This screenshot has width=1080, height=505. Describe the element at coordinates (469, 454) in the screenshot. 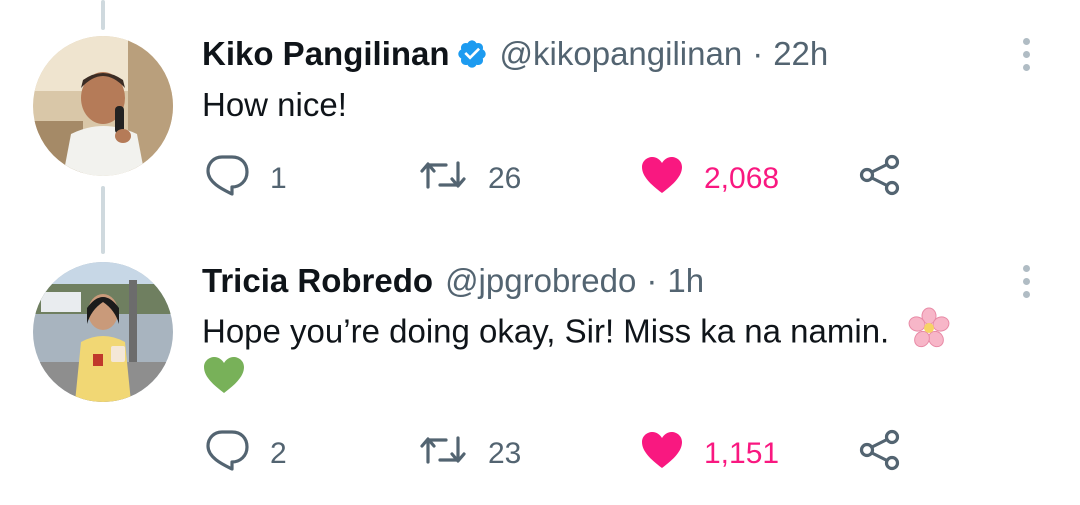

I see `retweet-button: 23` at that location.